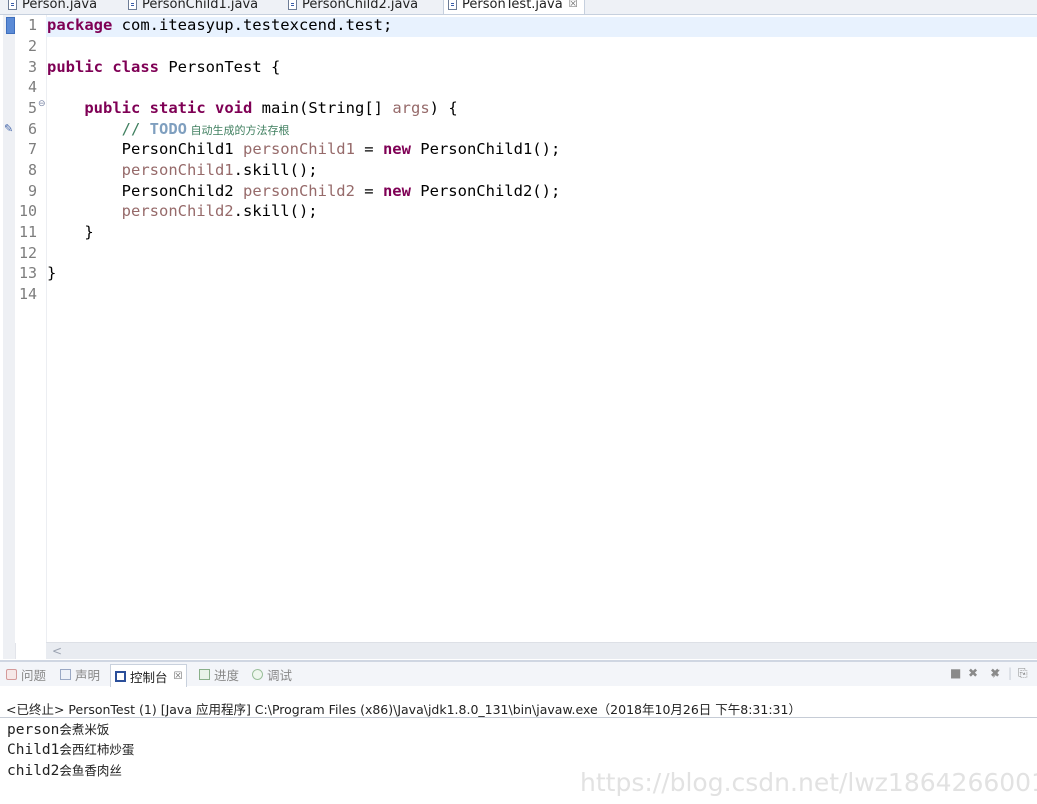  What do you see at coordinates (120, 676) in the screenshot?
I see `console-icon` at bounding box center [120, 676].